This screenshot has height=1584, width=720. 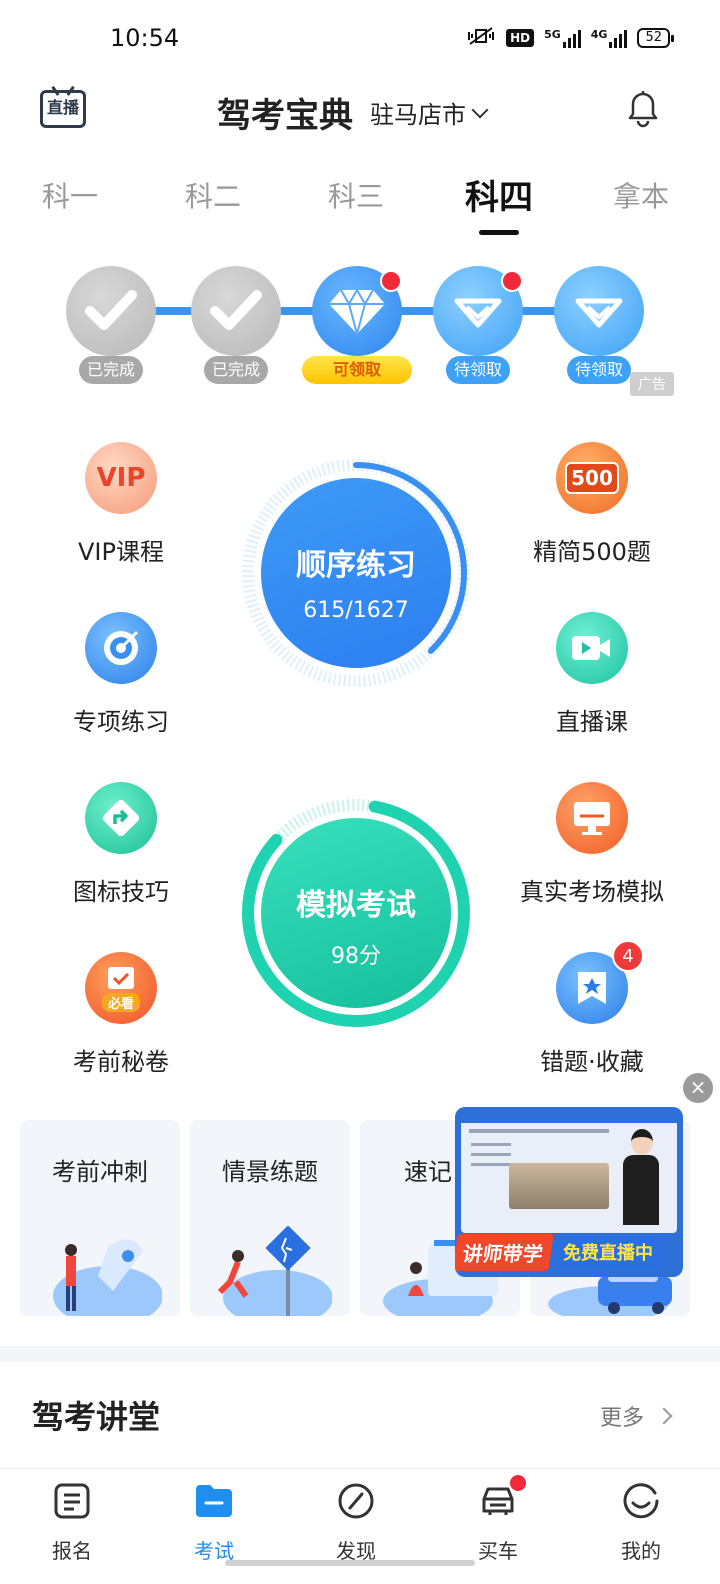 I want to click on live-course-item: 直播课, so click(x=592, y=674).